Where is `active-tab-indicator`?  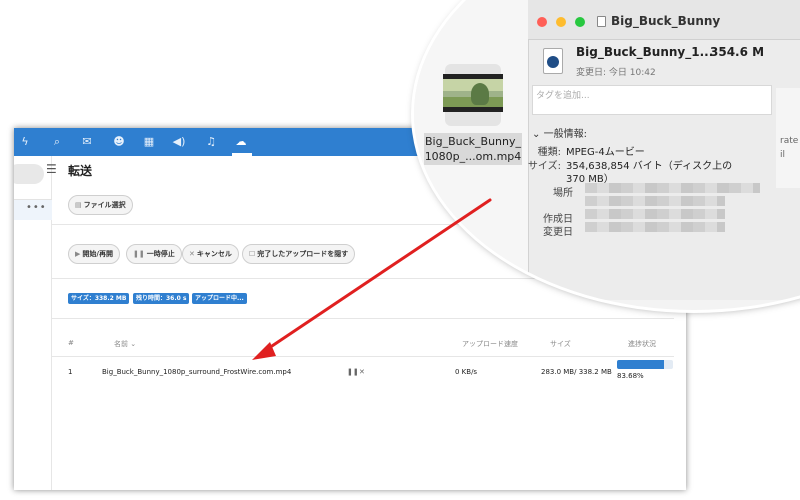 active-tab-indicator is located at coordinates (242, 154).